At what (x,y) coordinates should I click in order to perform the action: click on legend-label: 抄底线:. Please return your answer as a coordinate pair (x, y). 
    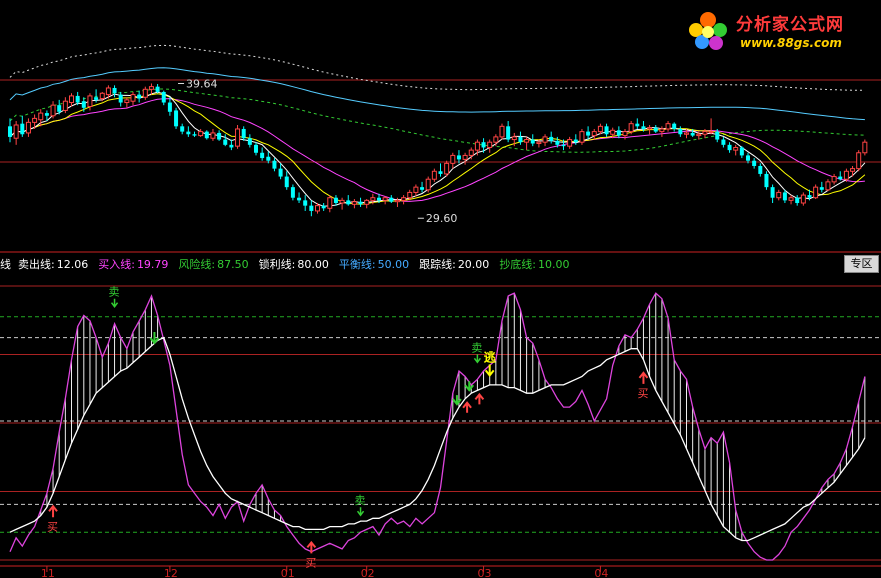
    Looking at the image, I should click on (518, 264).